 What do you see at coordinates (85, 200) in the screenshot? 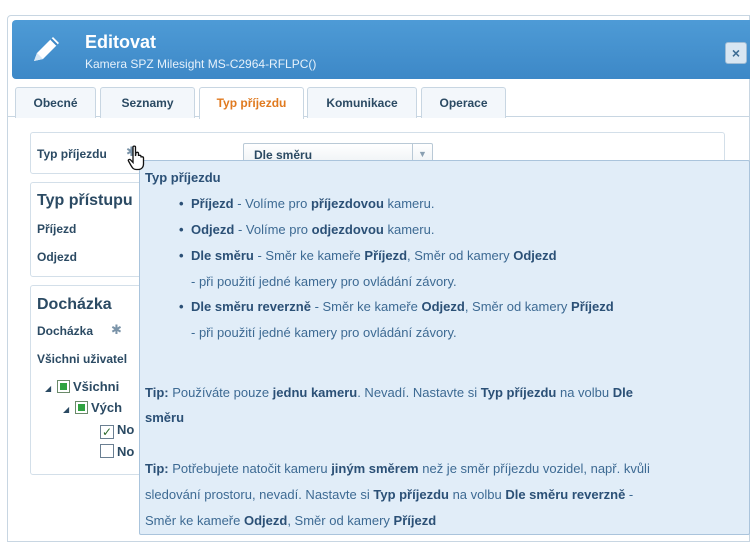
I see `access-type-heading: Typ přístupu` at bounding box center [85, 200].